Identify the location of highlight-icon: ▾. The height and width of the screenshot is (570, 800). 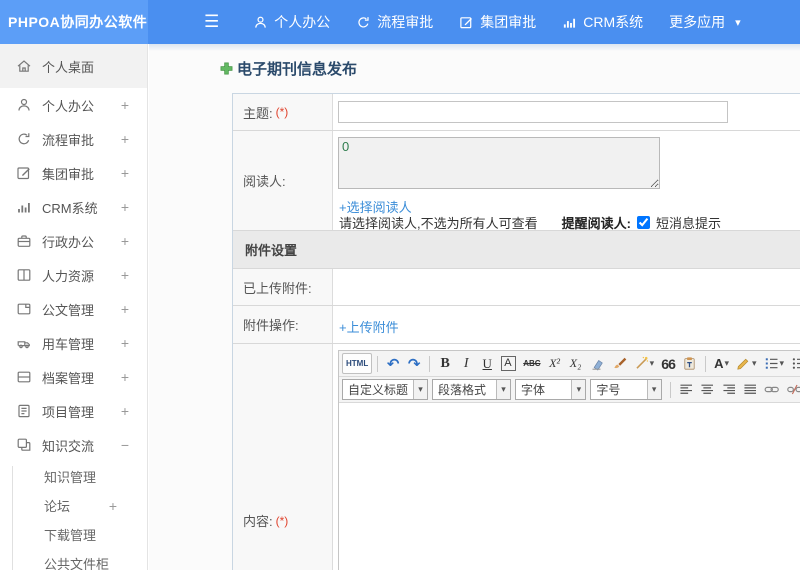
(746, 363).